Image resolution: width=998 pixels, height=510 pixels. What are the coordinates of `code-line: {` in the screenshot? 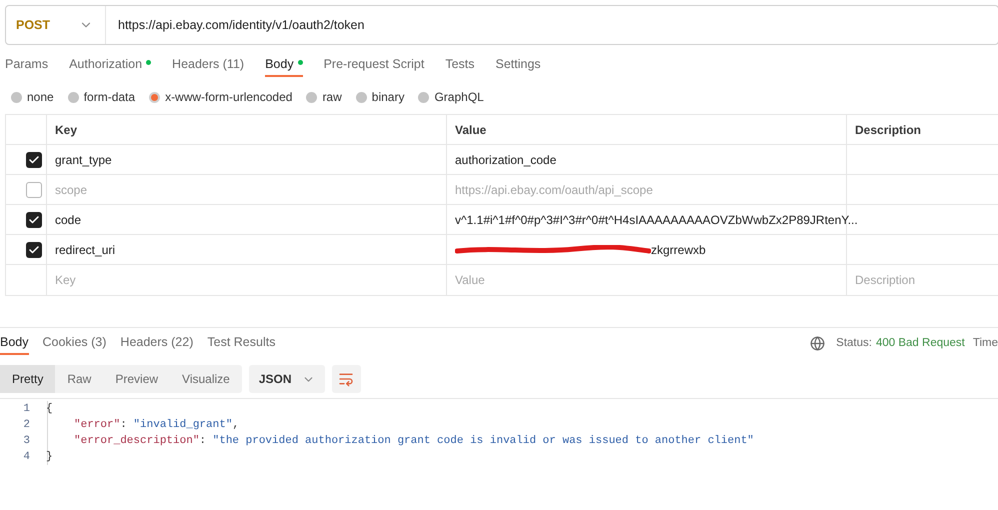 It's located at (49, 409).